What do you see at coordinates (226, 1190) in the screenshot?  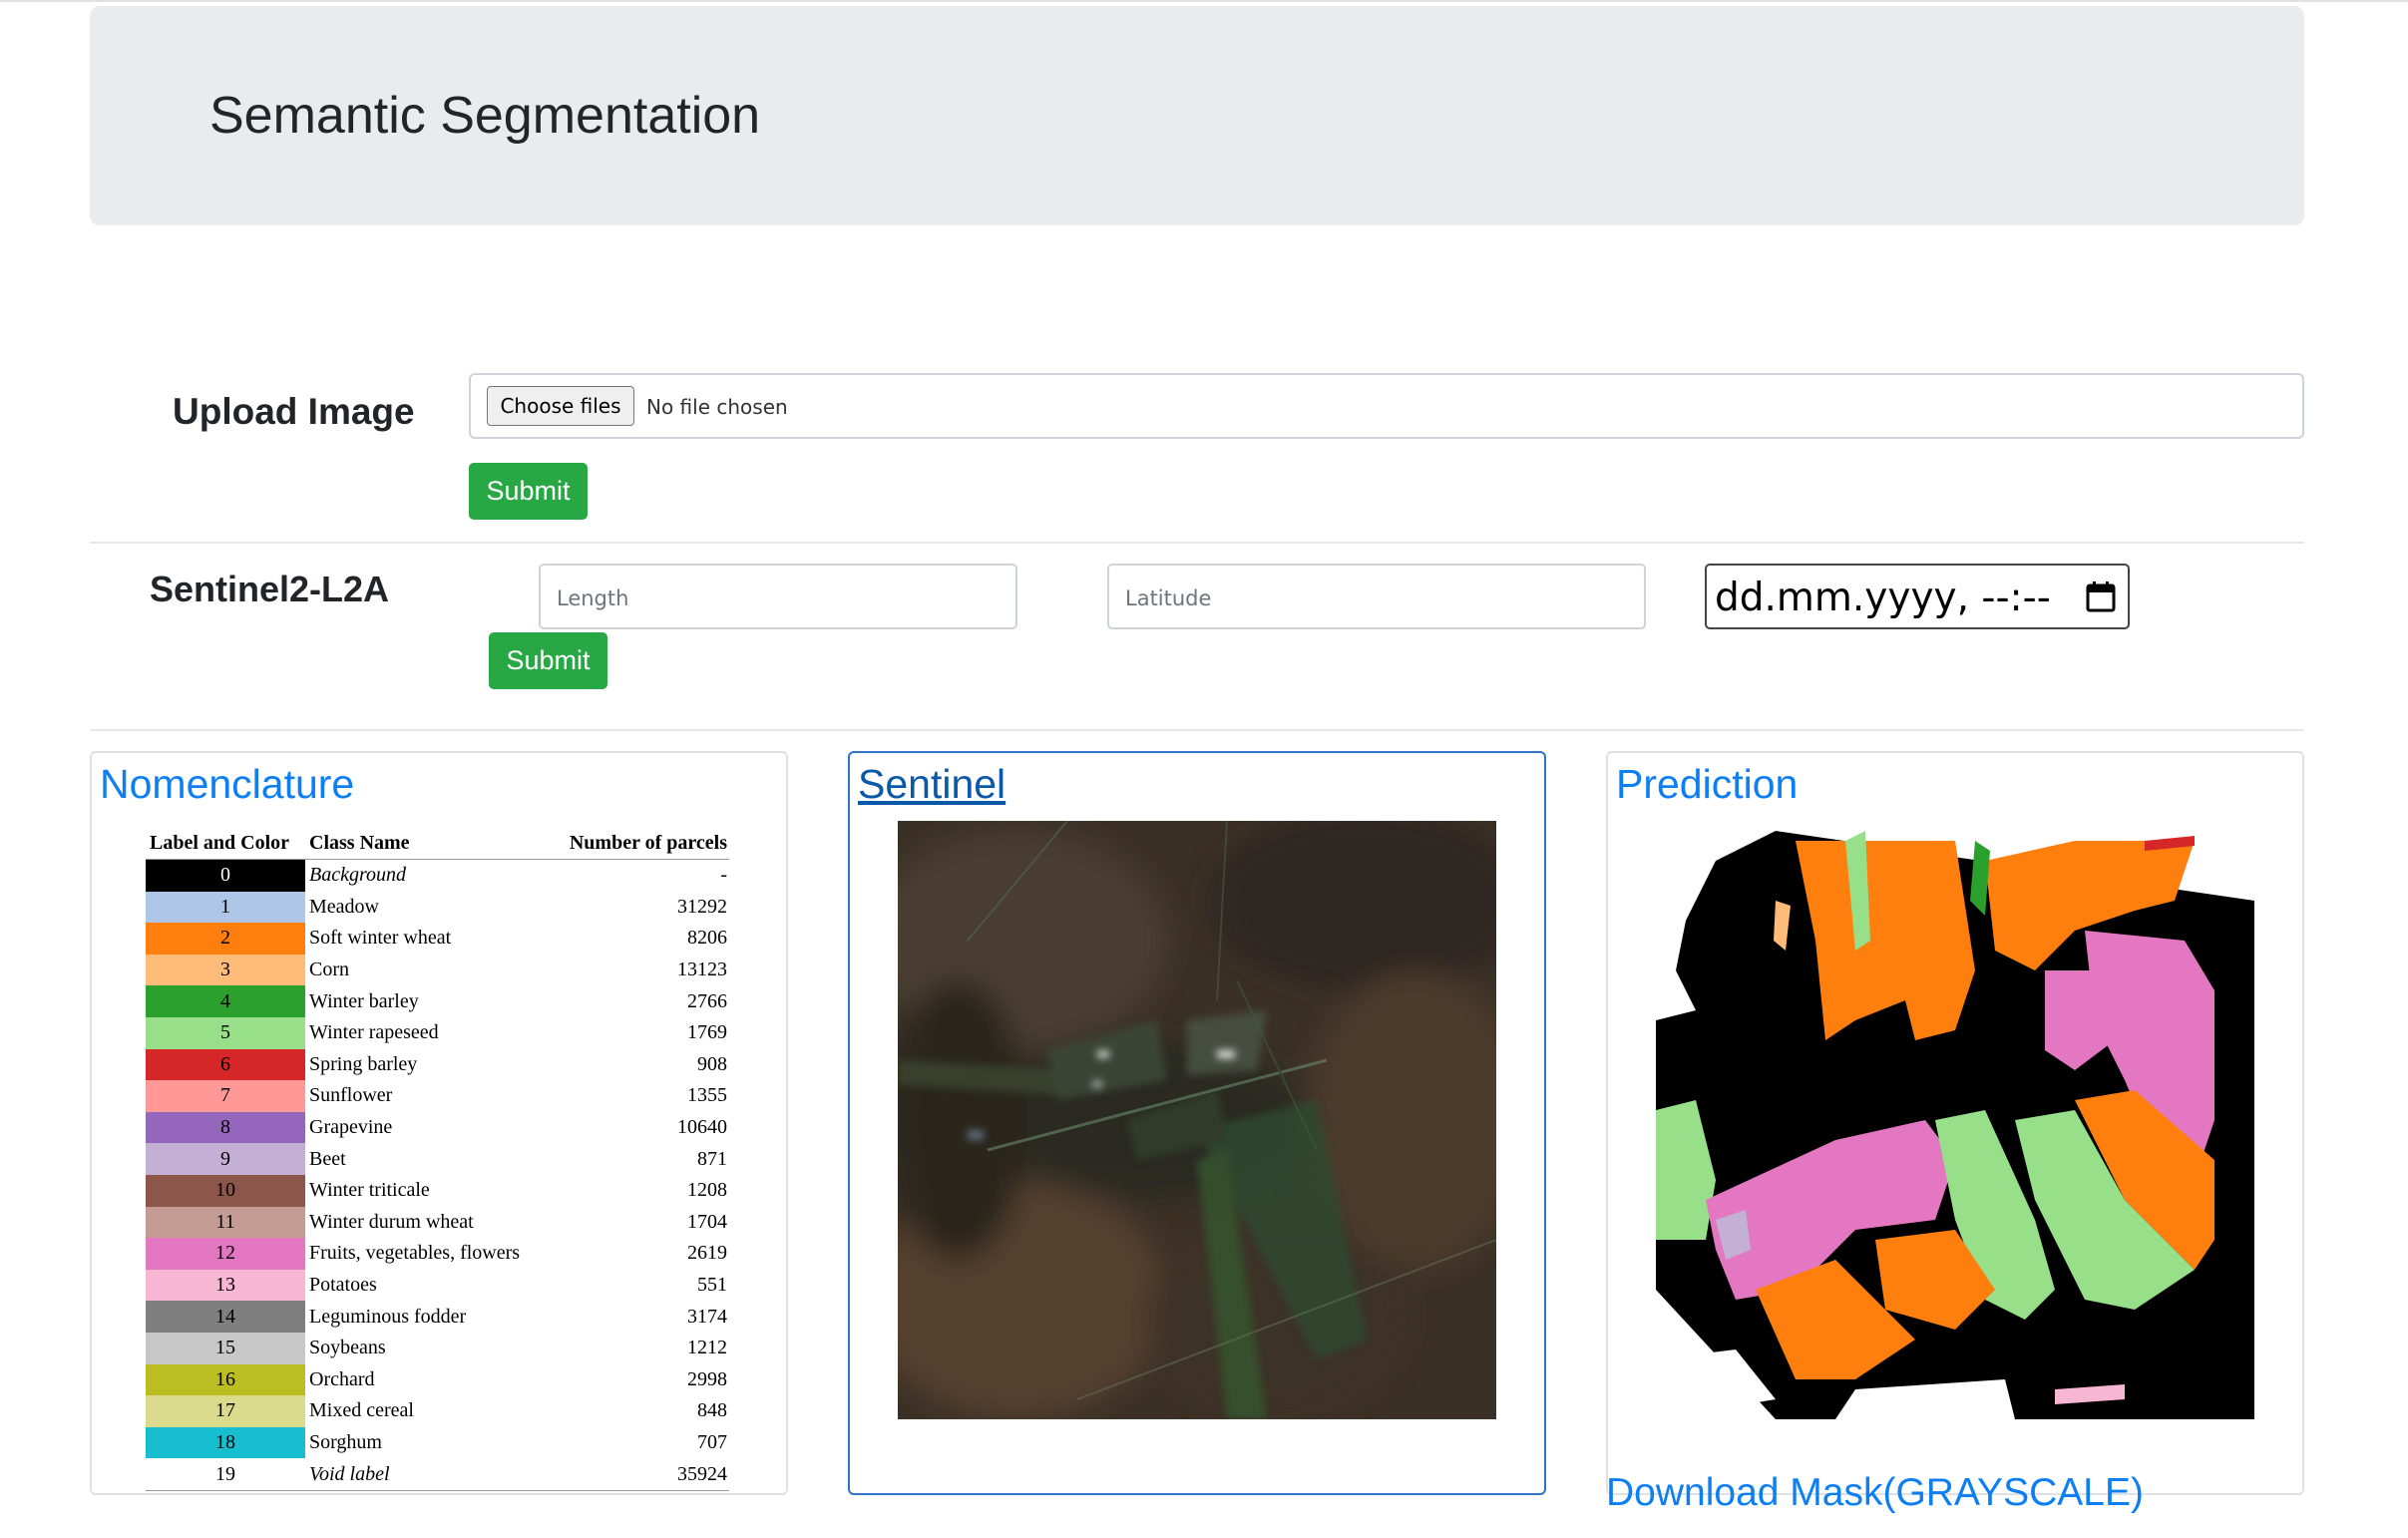 I see `label-color-swatch: 10` at bounding box center [226, 1190].